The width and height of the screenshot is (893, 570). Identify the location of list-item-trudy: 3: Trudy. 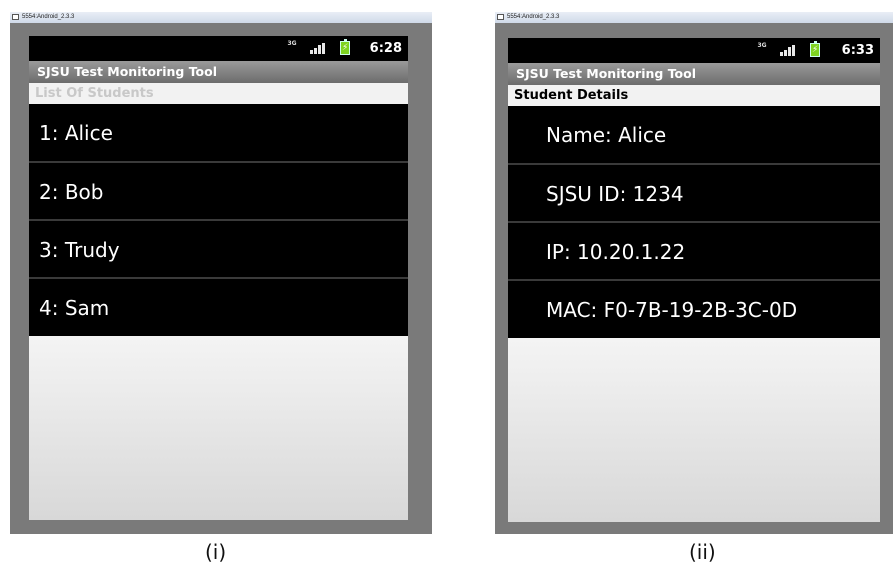
(218, 250).